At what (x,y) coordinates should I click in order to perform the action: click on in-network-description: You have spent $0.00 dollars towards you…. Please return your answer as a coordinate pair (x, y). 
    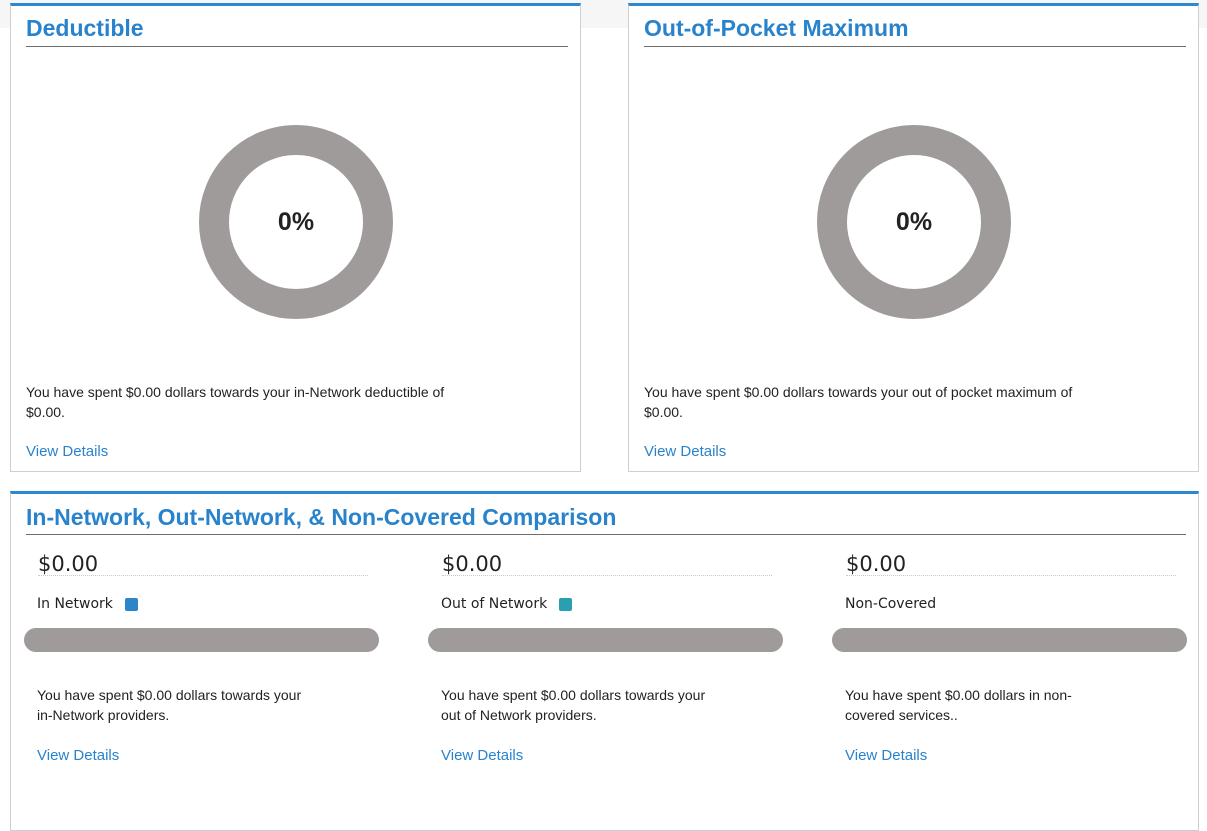
    Looking at the image, I should click on (209, 705).